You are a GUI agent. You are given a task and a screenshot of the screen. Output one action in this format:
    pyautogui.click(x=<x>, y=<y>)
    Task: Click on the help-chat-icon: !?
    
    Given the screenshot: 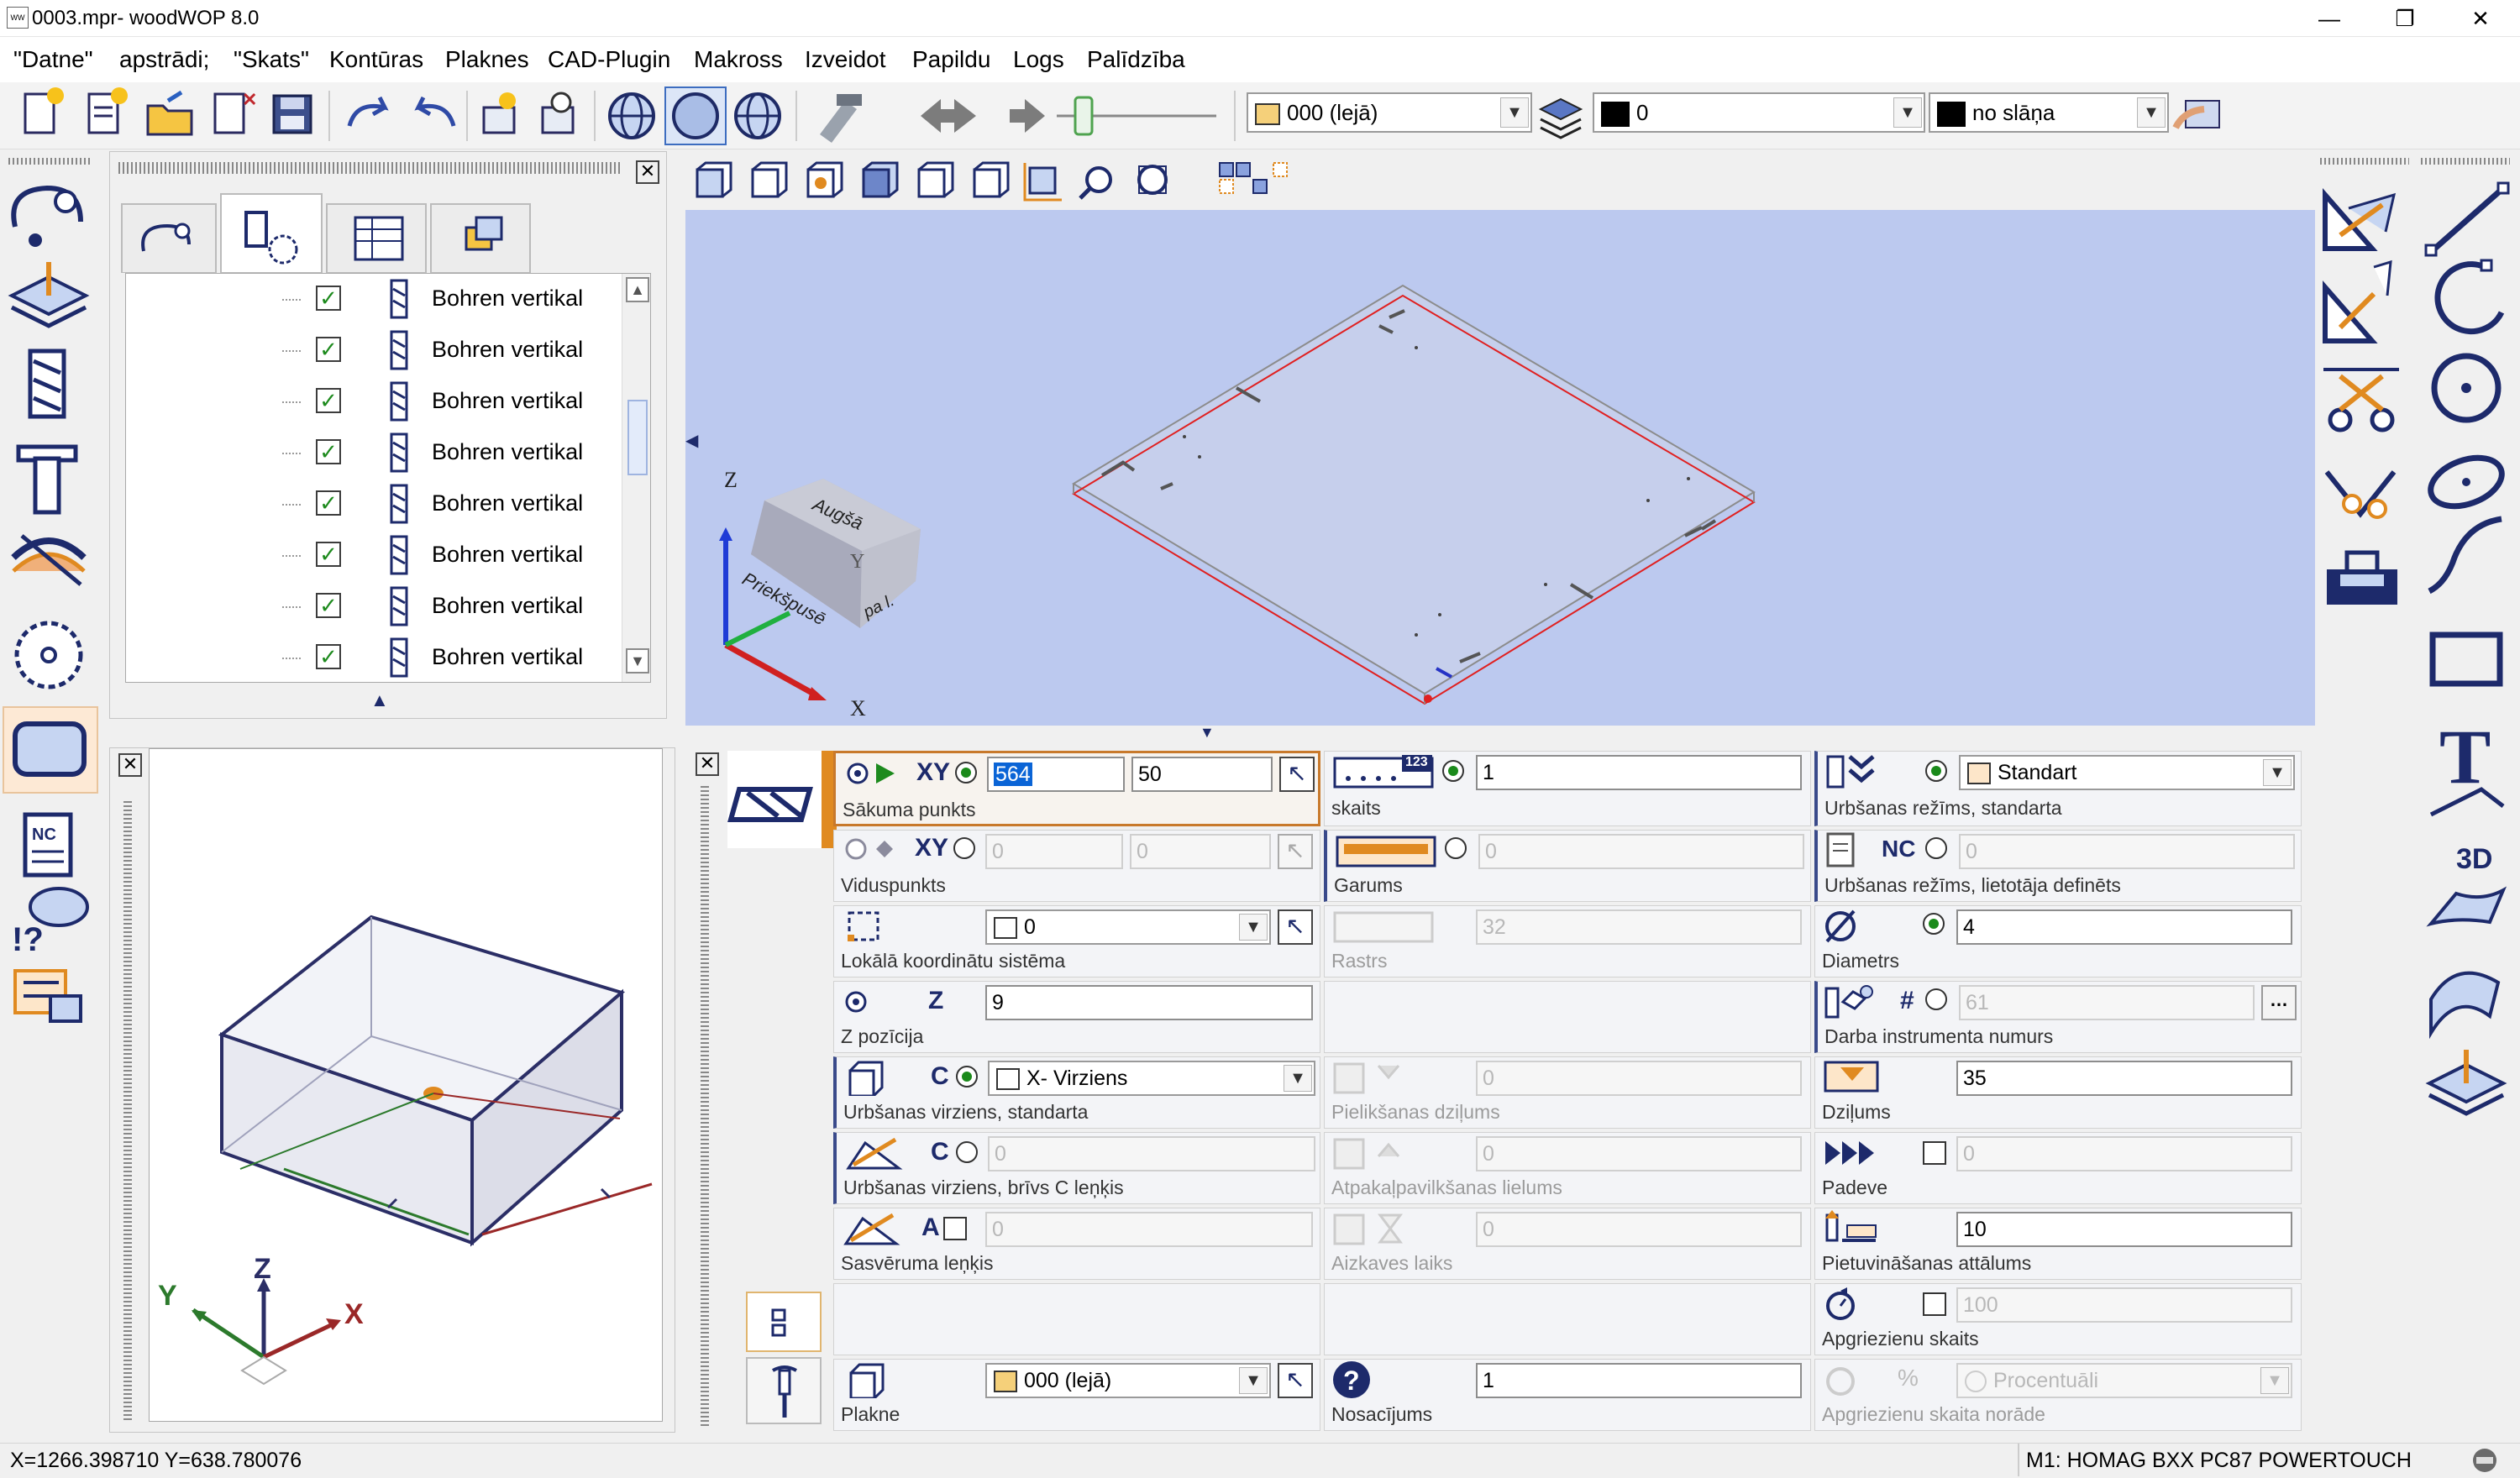 What is the action you would take?
    pyautogui.click(x=50, y=922)
    